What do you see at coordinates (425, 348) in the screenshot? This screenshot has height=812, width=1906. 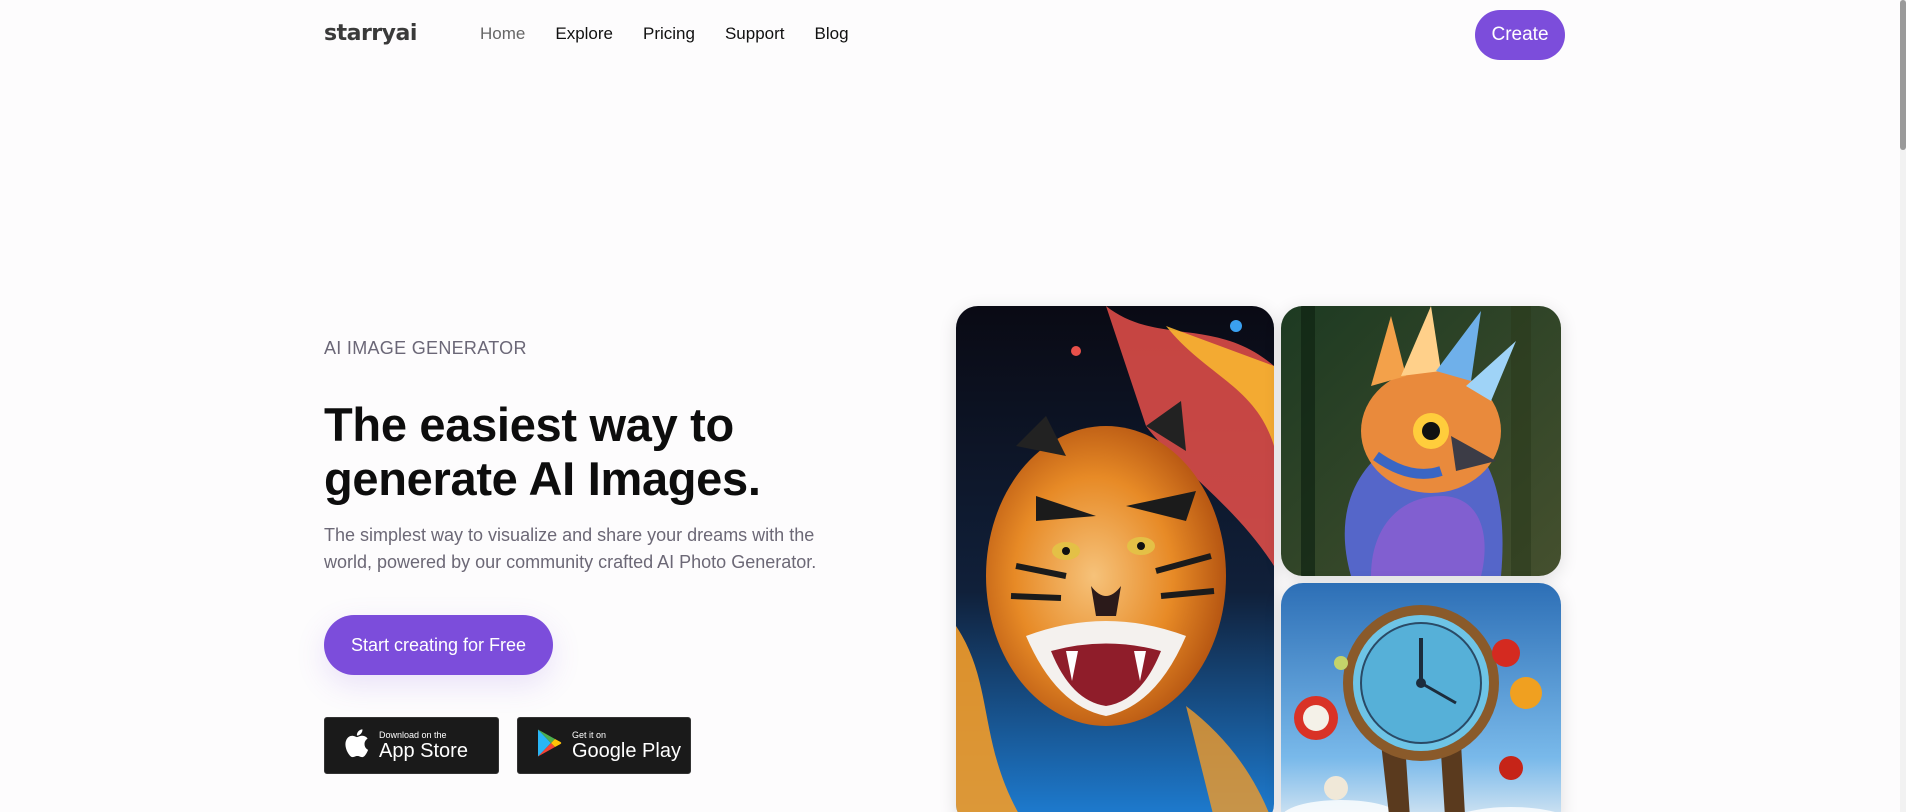 I see `hero-eyebrow: AI IMAGE GENERATOR` at bounding box center [425, 348].